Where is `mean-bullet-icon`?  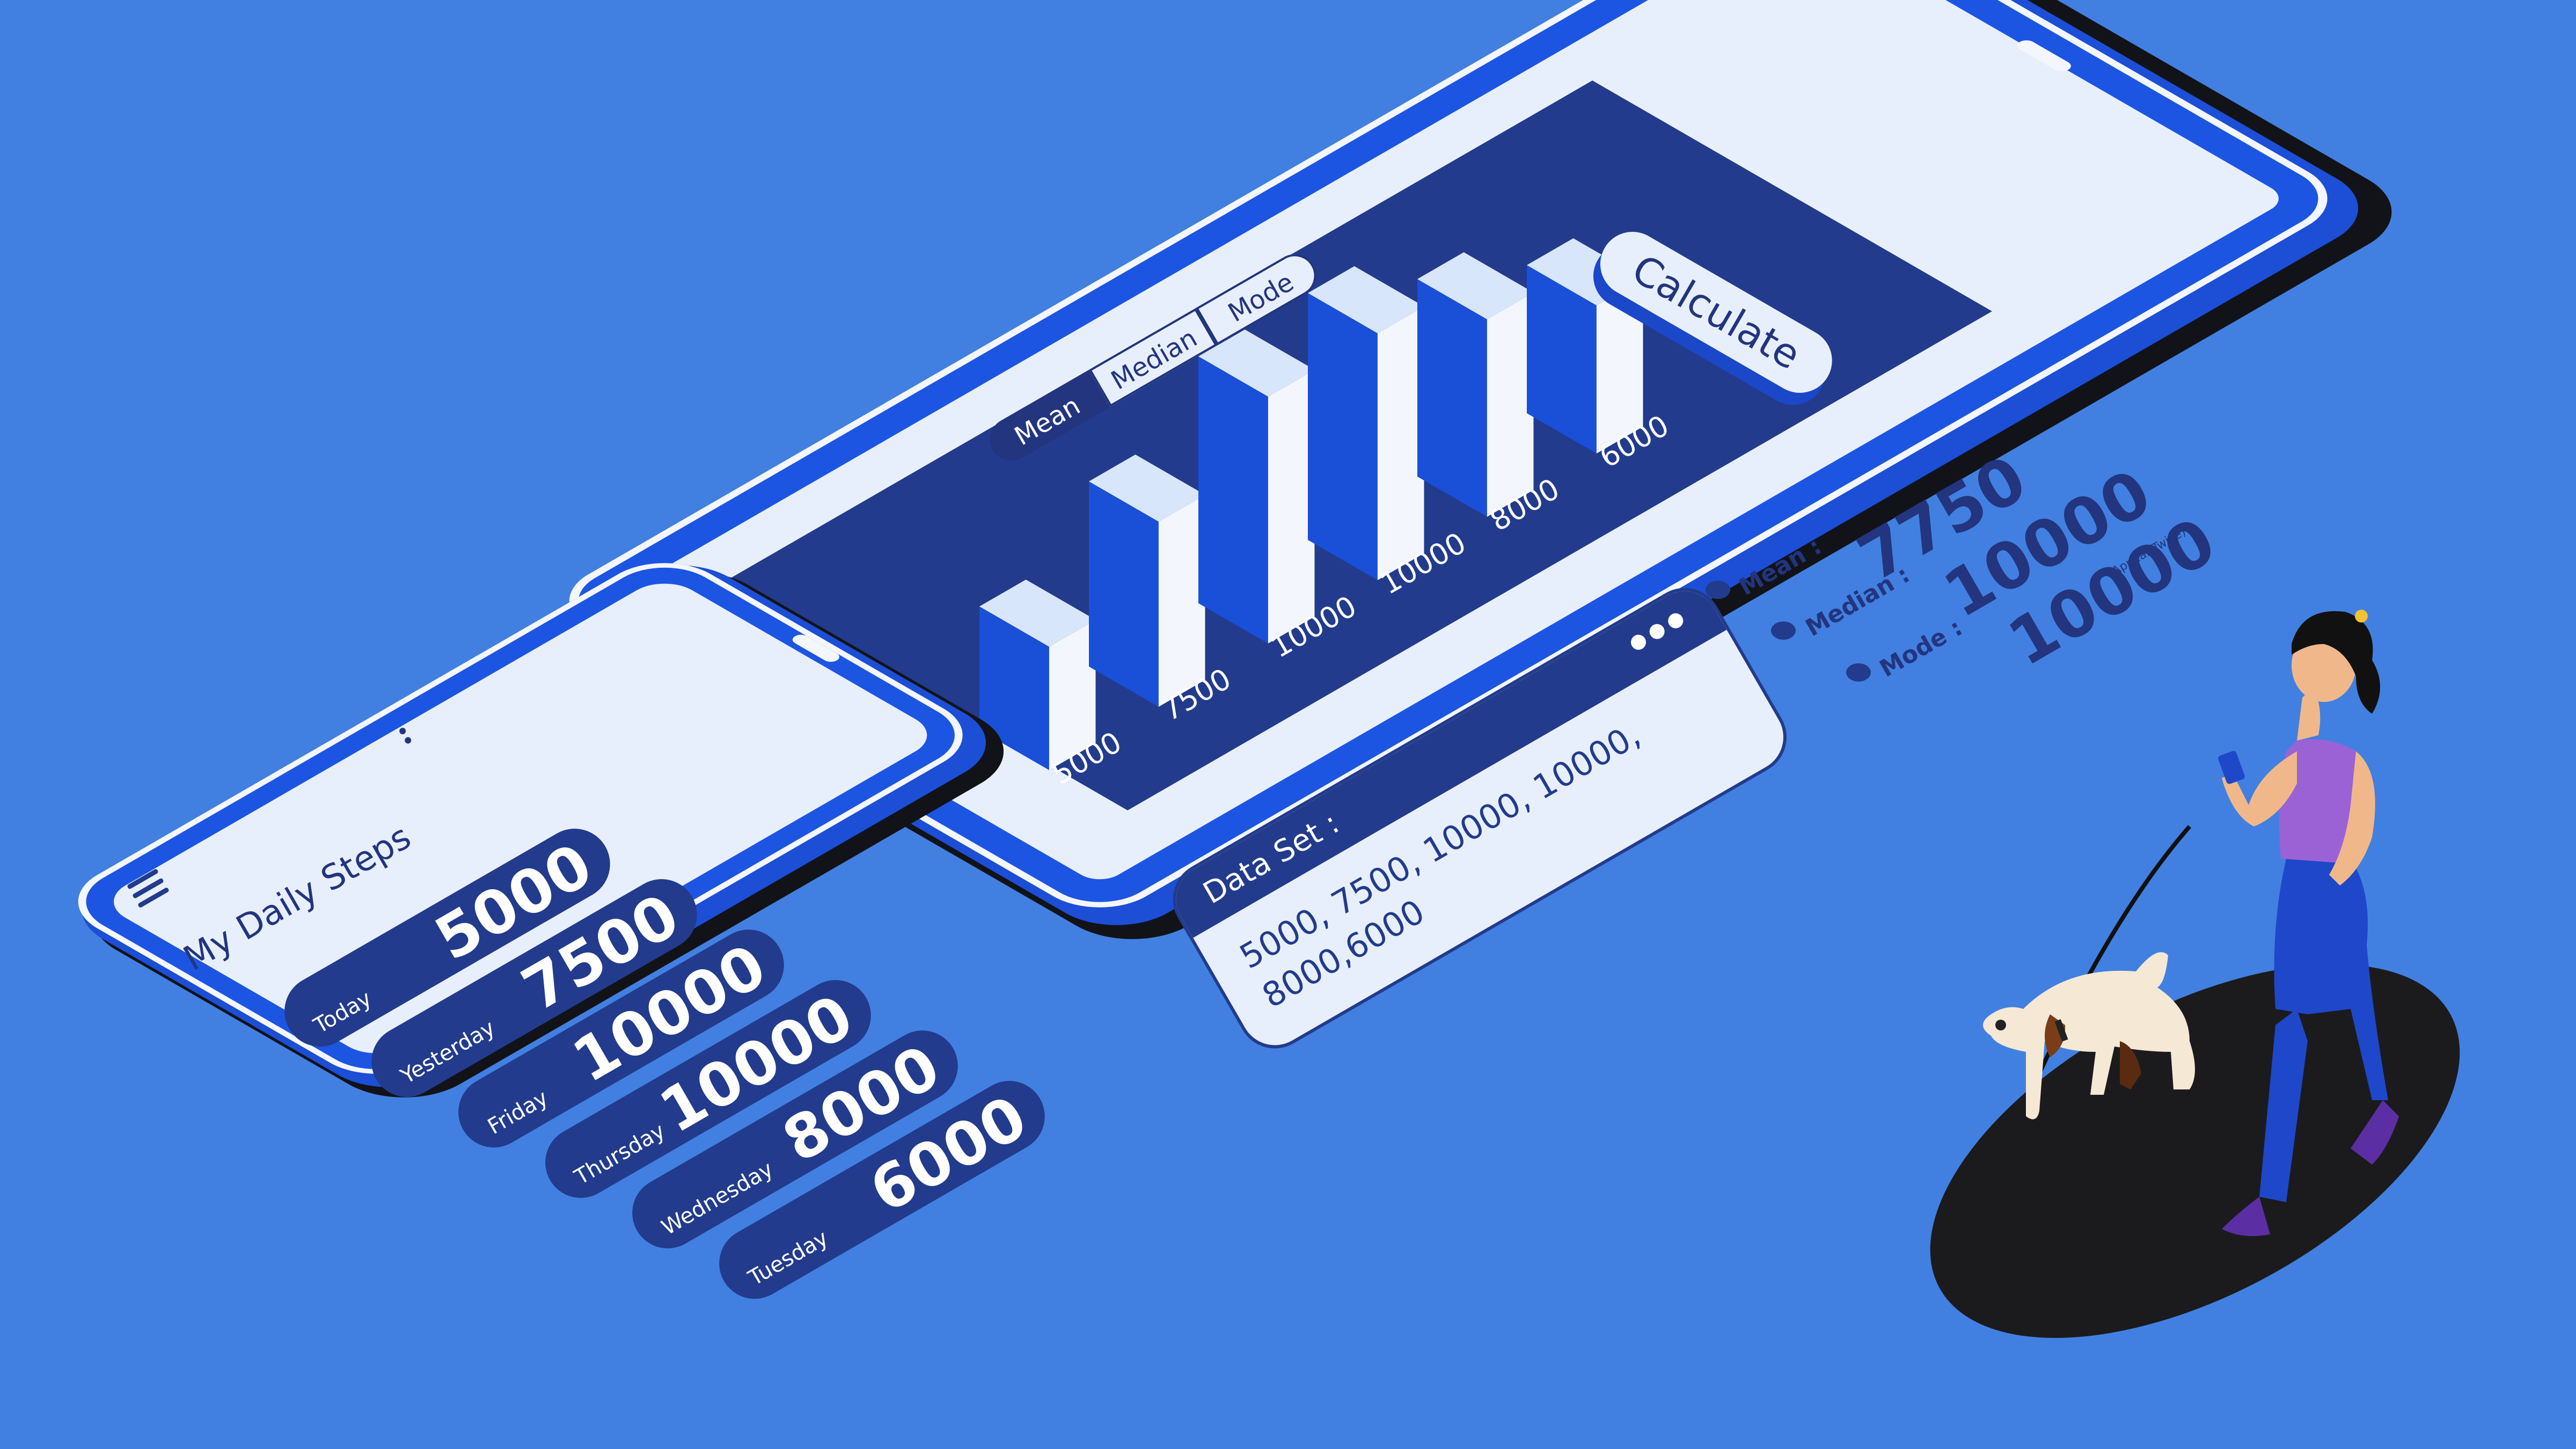 mean-bullet-icon is located at coordinates (1718, 590).